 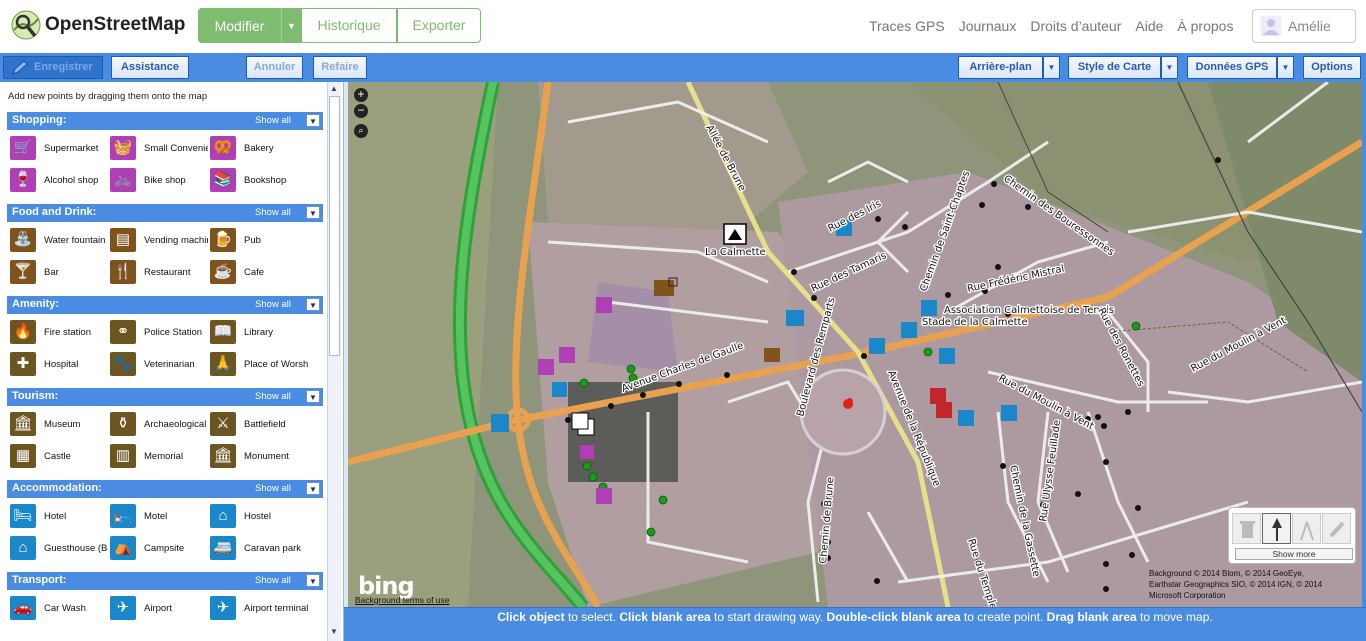 I want to click on palette-item: 🍷 Alcohol shop, so click(x=60, y=181).